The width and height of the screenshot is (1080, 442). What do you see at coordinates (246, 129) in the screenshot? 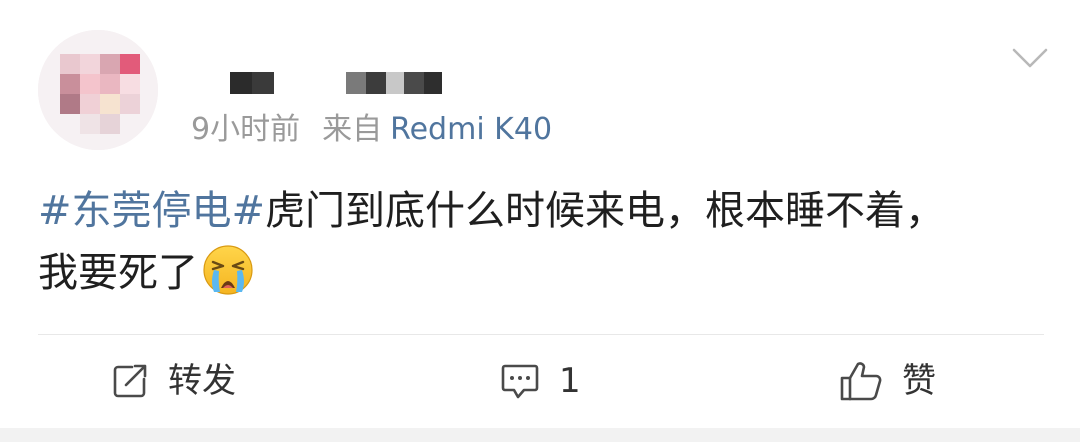
I see `post-time: 9小时前` at bounding box center [246, 129].